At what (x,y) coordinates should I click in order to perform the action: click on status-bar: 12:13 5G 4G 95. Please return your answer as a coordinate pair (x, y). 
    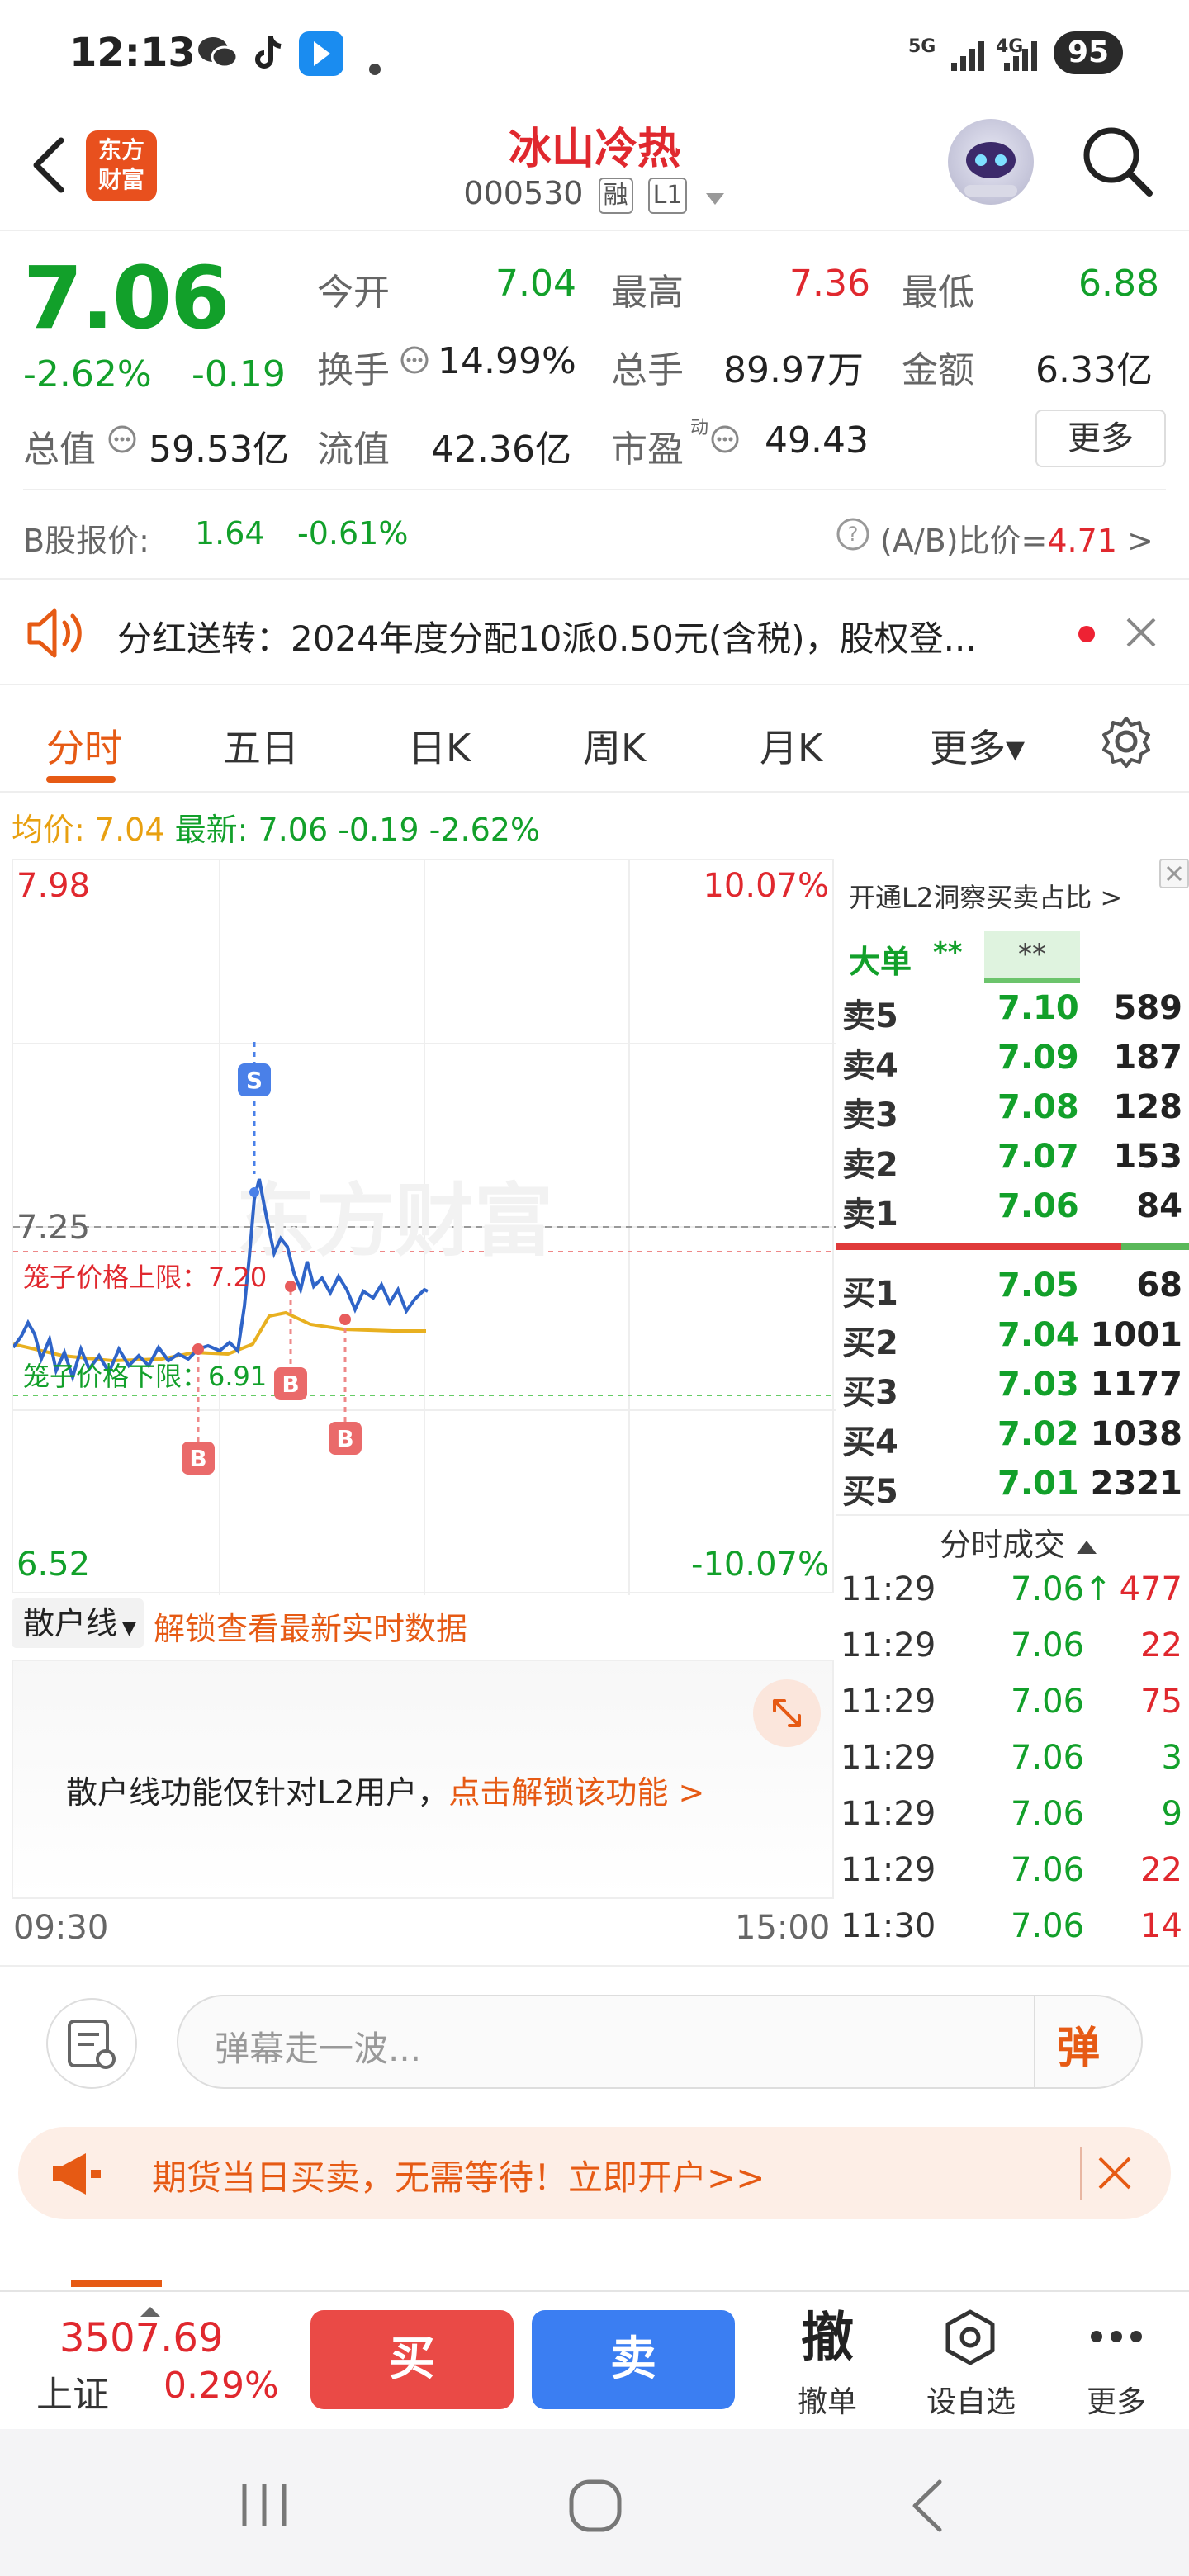
    Looking at the image, I should click on (594, 53).